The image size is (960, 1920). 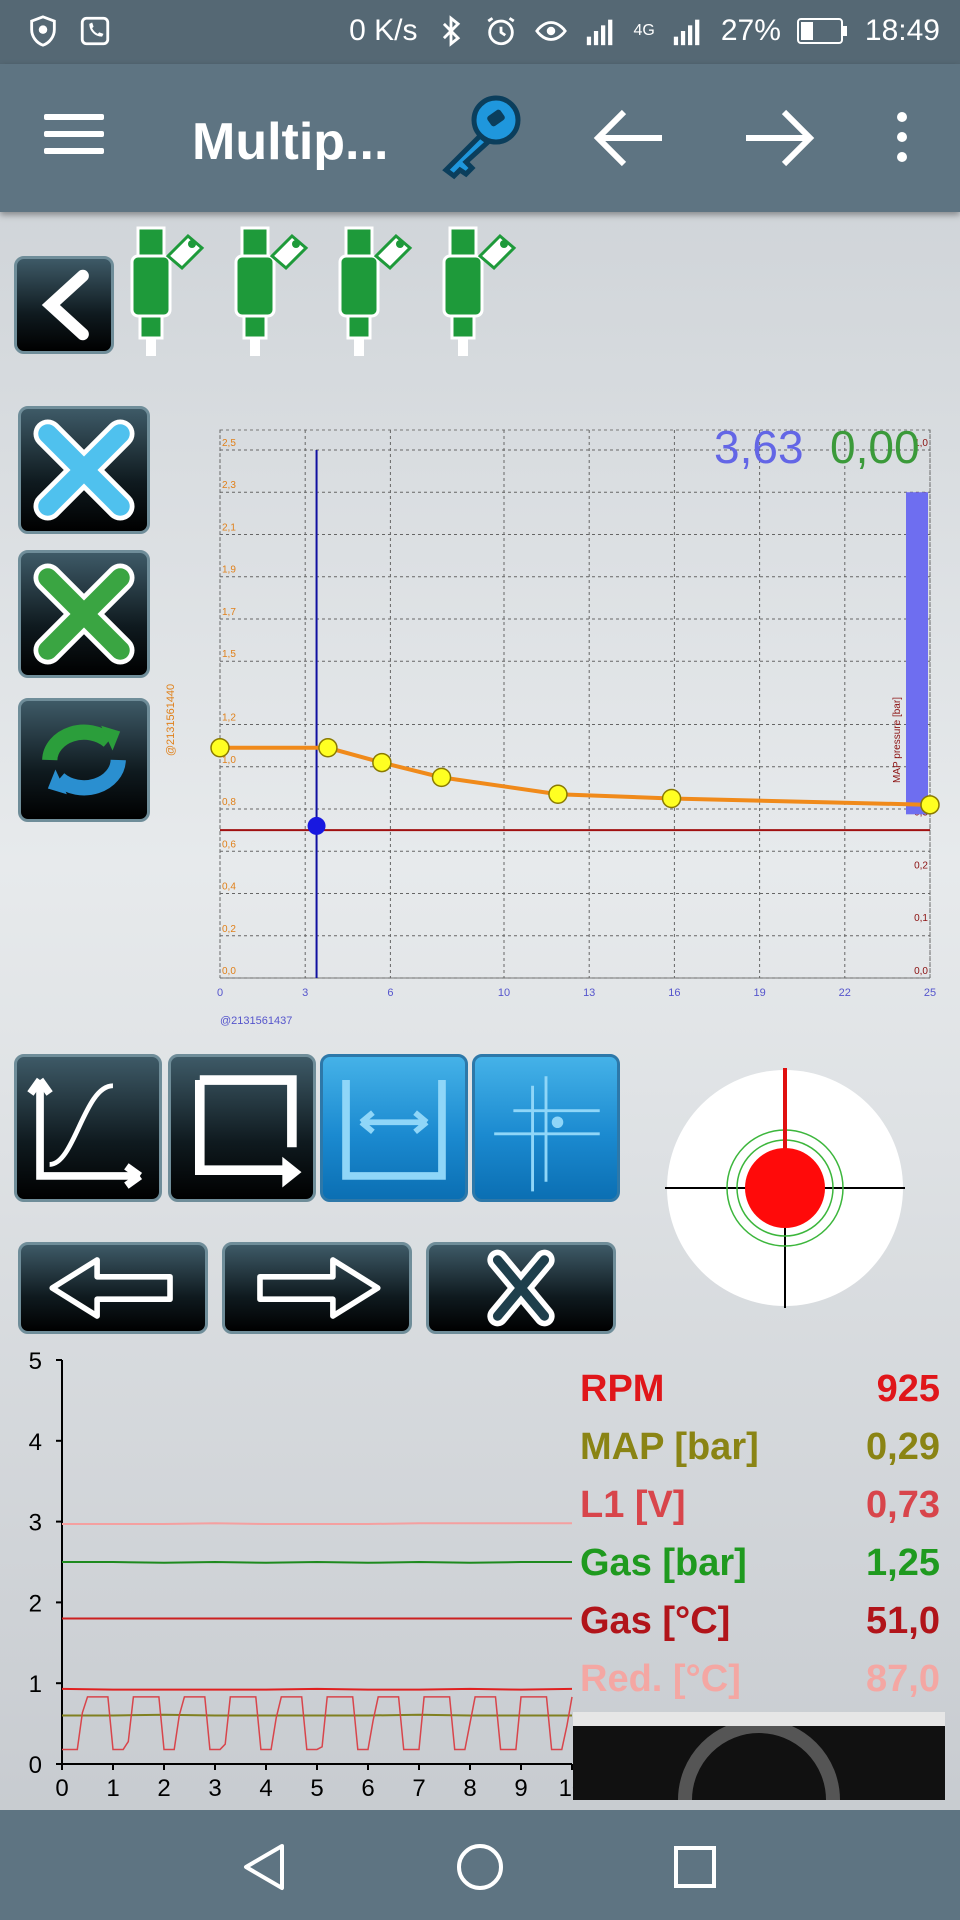 What do you see at coordinates (451, 31) in the screenshot?
I see `bluetooth-icon` at bounding box center [451, 31].